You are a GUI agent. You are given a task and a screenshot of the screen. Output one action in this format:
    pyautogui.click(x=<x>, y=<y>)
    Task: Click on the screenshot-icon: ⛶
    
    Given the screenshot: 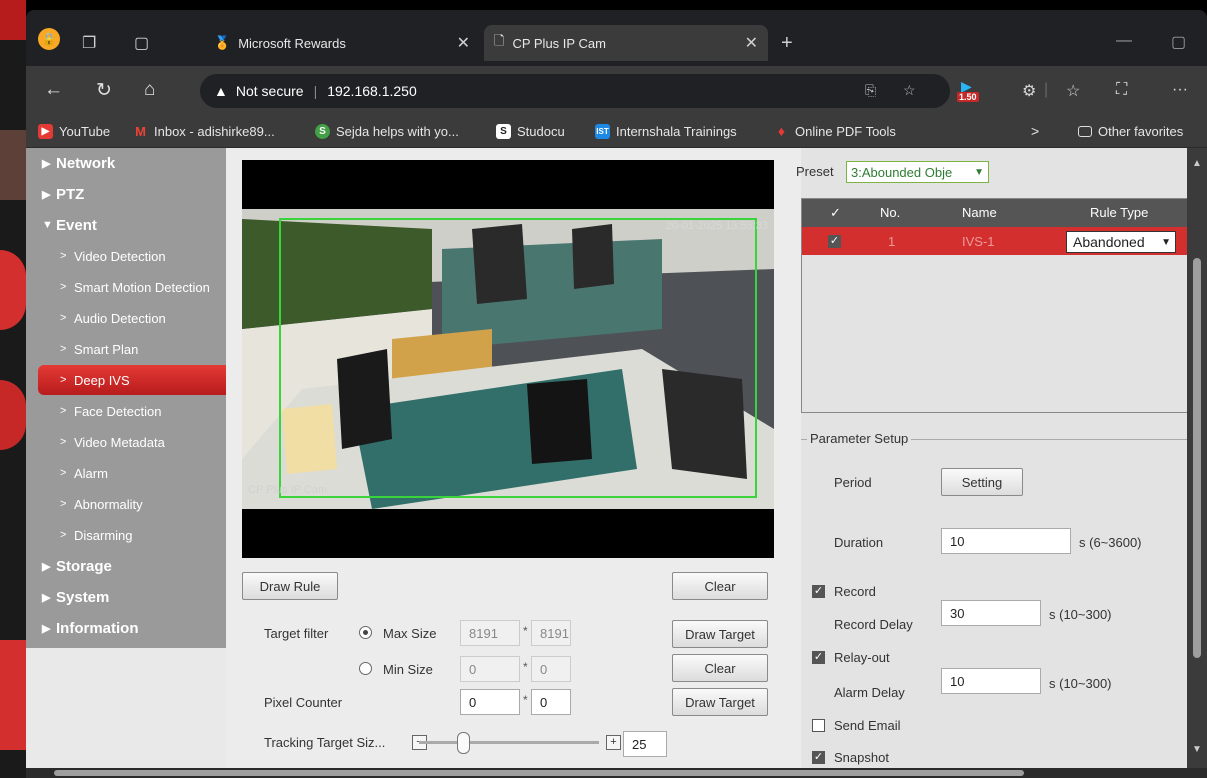 What is the action you would take?
    pyautogui.click(x=1121, y=90)
    